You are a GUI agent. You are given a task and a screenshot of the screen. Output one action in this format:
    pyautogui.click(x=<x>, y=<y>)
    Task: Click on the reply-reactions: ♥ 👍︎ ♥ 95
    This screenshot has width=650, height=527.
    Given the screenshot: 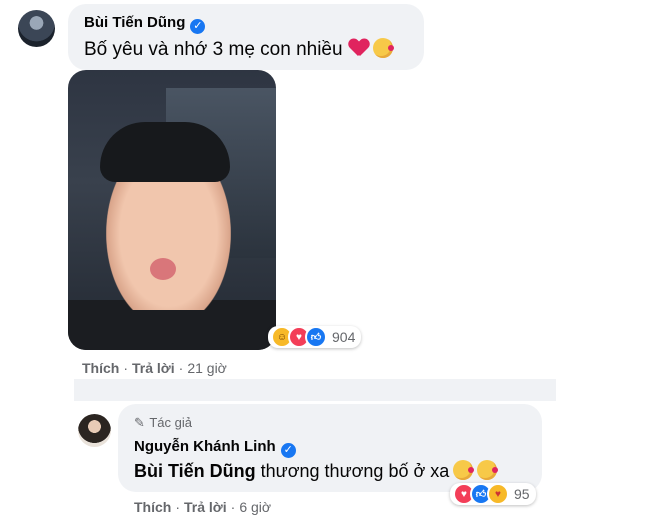 What is the action you would take?
    pyautogui.click(x=493, y=494)
    